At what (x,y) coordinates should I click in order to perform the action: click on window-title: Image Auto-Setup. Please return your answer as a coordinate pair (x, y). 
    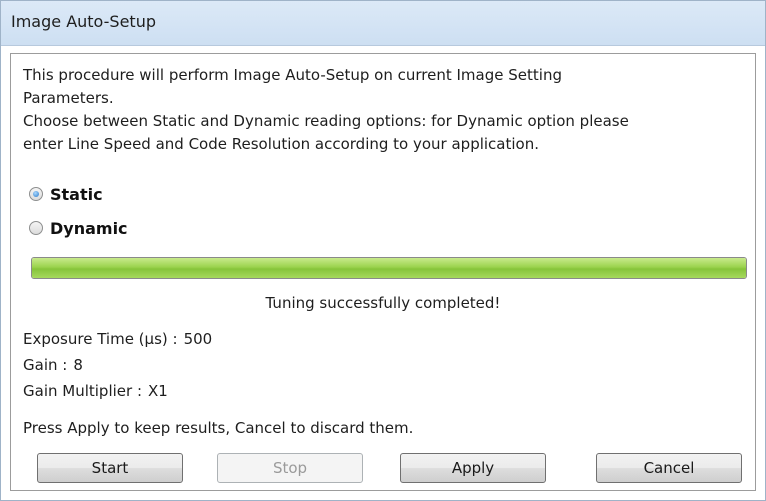
    Looking at the image, I should click on (83, 21).